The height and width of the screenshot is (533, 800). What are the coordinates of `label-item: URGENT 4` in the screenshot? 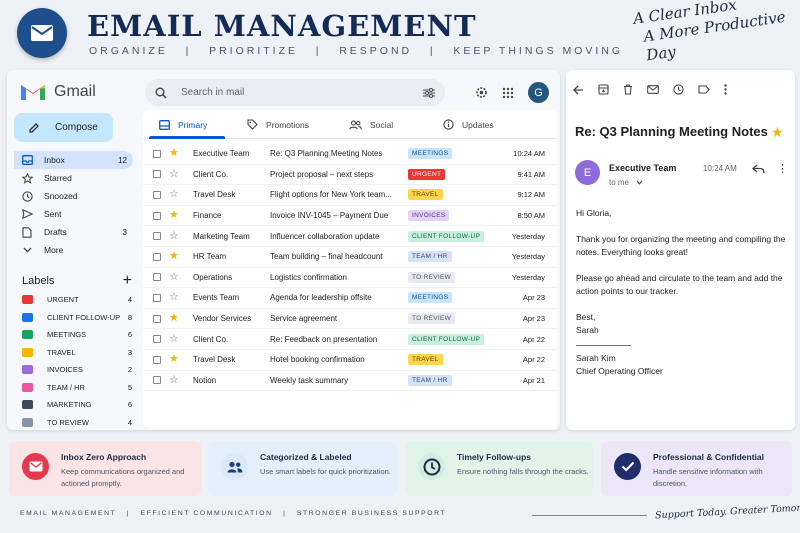 It's located at (77, 300).